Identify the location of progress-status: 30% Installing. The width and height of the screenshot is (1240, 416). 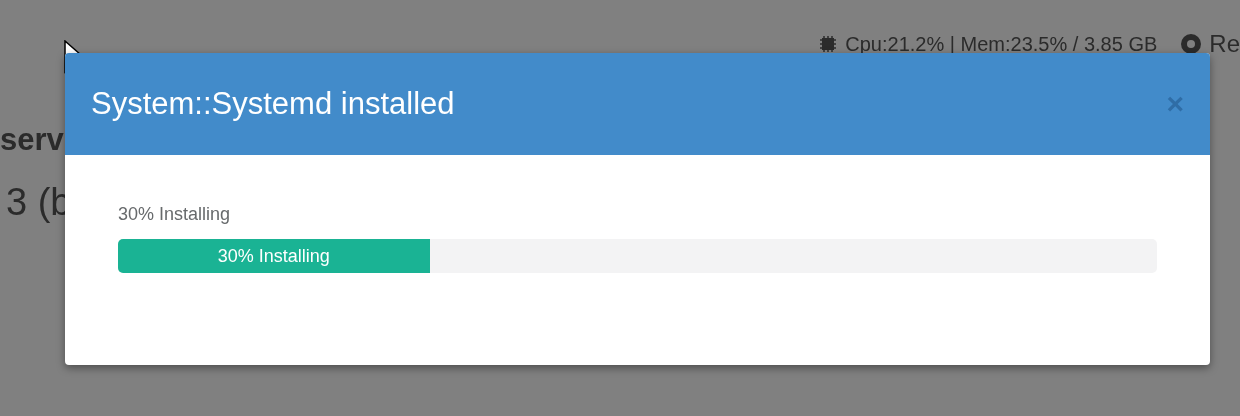
(175, 214).